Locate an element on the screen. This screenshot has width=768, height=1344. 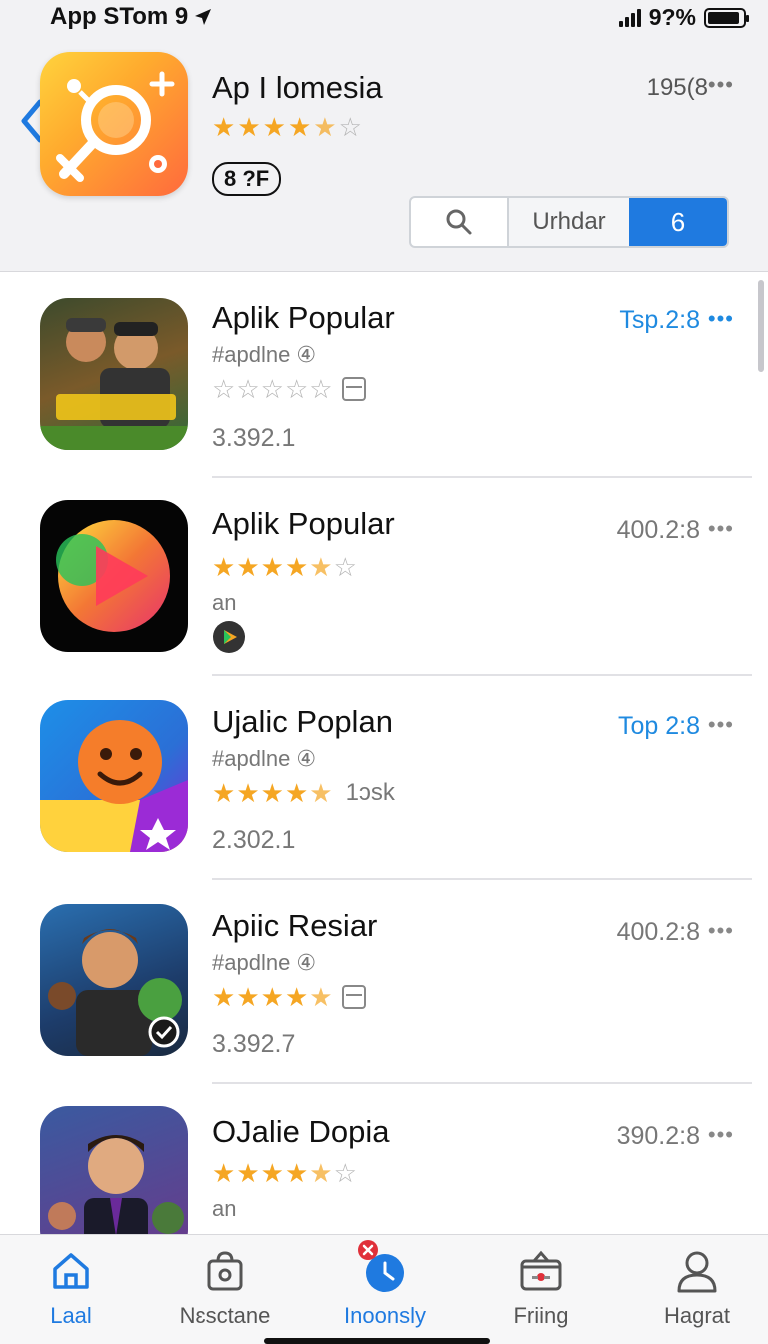
play-art is located at coordinates (113, 576).